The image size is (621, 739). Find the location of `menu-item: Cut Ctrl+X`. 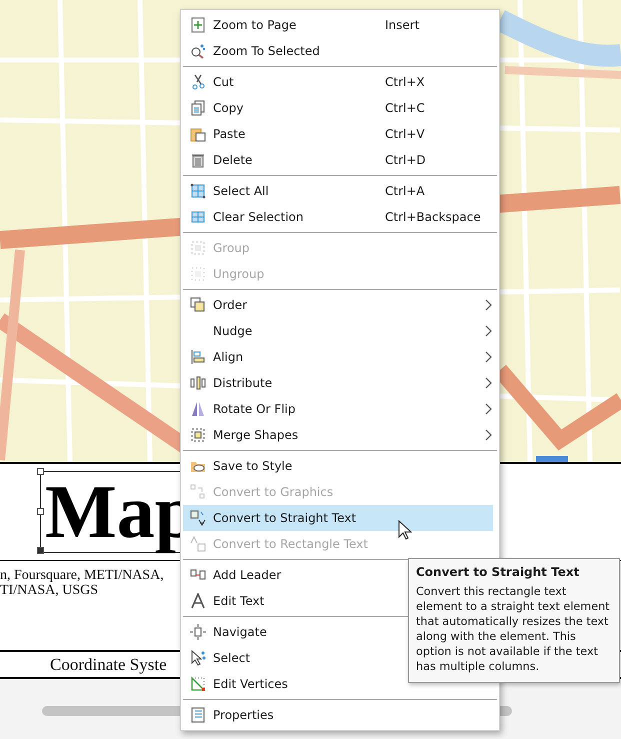

menu-item: Cut Ctrl+X is located at coordinates (338, 82).